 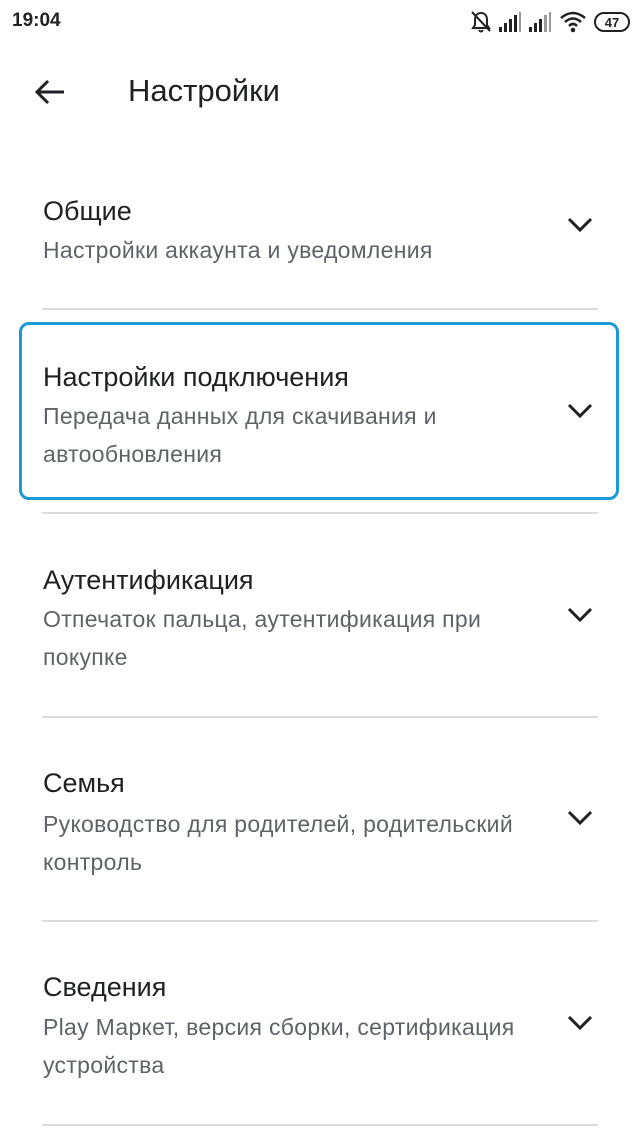 I want to click on arrow-back-icon, so click(x=50, y=94).